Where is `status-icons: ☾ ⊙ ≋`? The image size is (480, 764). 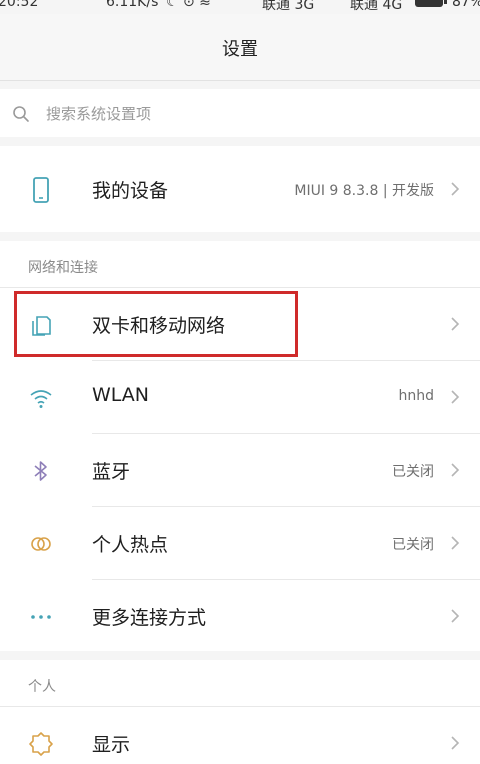 status-icons: ☾ ⊙ ≋ is located at coordinates (188, 5).